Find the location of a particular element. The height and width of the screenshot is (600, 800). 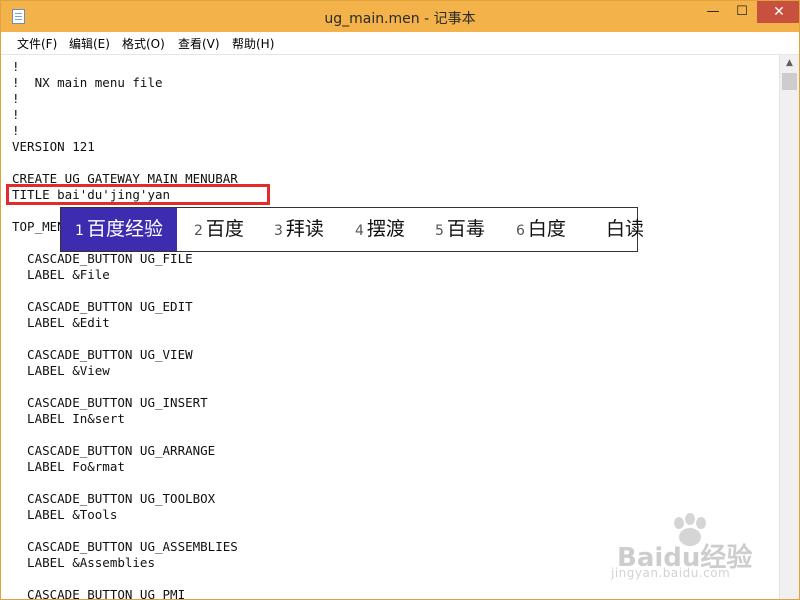

editor-line: LABEL &File is located at coordinates (61, 274).